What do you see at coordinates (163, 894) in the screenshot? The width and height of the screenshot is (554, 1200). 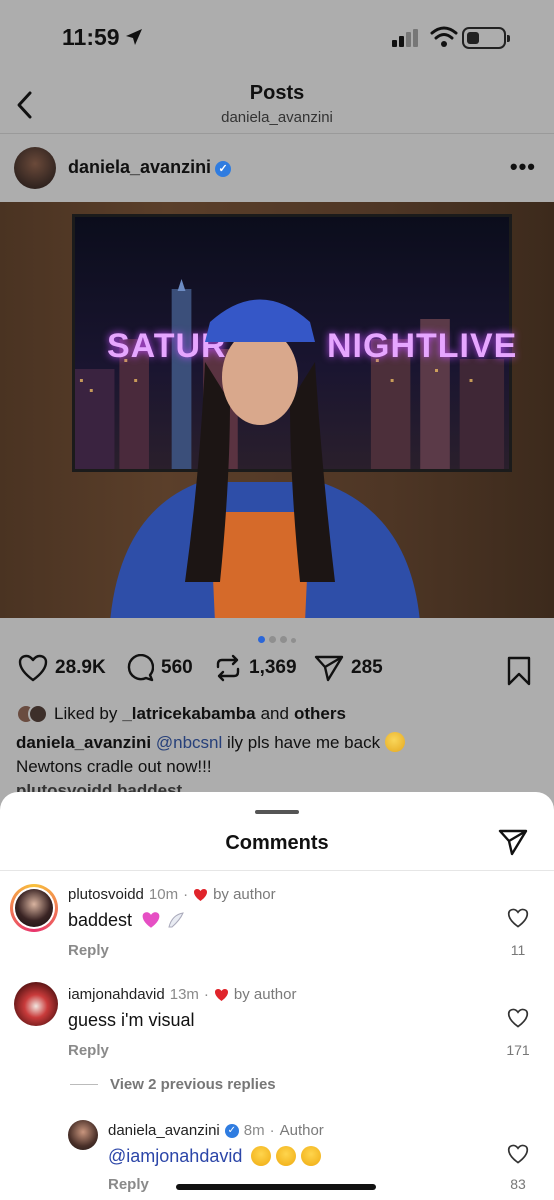 I see `comment-time: 10m` at bounding box center [163, 894].